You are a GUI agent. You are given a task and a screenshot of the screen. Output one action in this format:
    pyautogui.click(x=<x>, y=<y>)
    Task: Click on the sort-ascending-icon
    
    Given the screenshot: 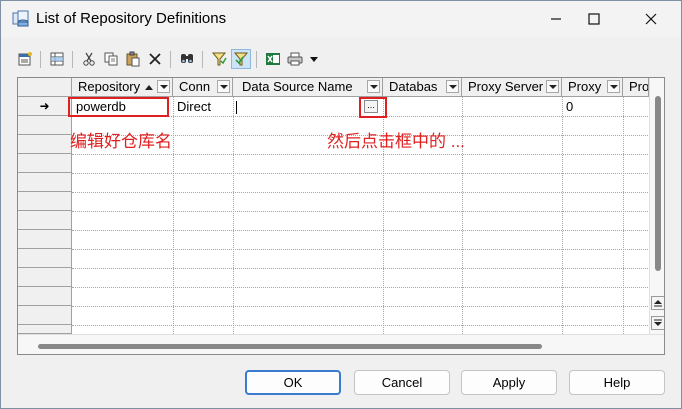 What is the action you would take?
    pyautogui.click(x=149, y=87)
    